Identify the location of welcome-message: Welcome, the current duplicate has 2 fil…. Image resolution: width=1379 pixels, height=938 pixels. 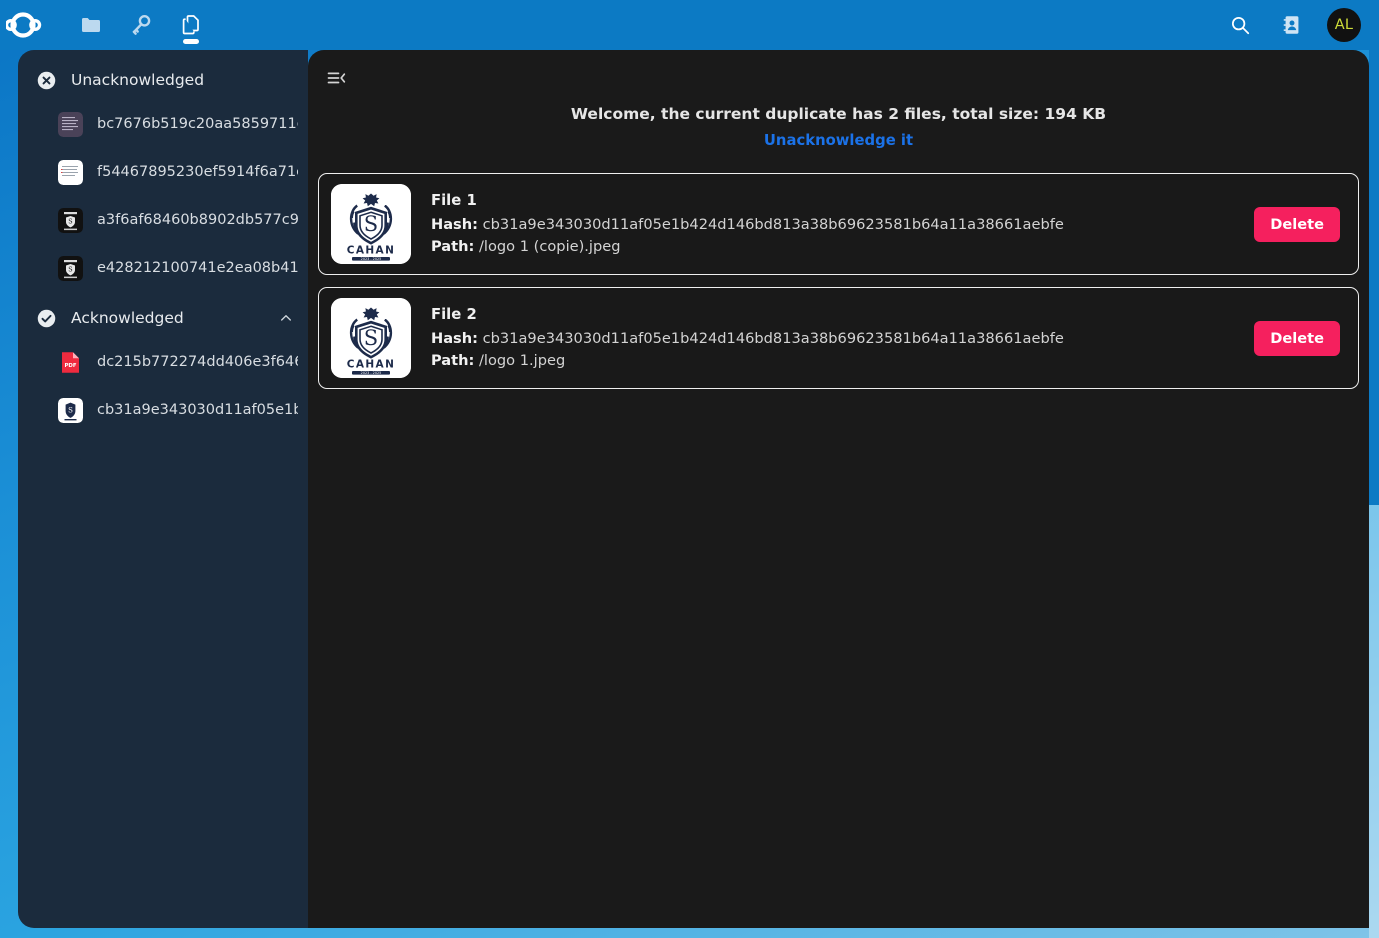
(838, 114).